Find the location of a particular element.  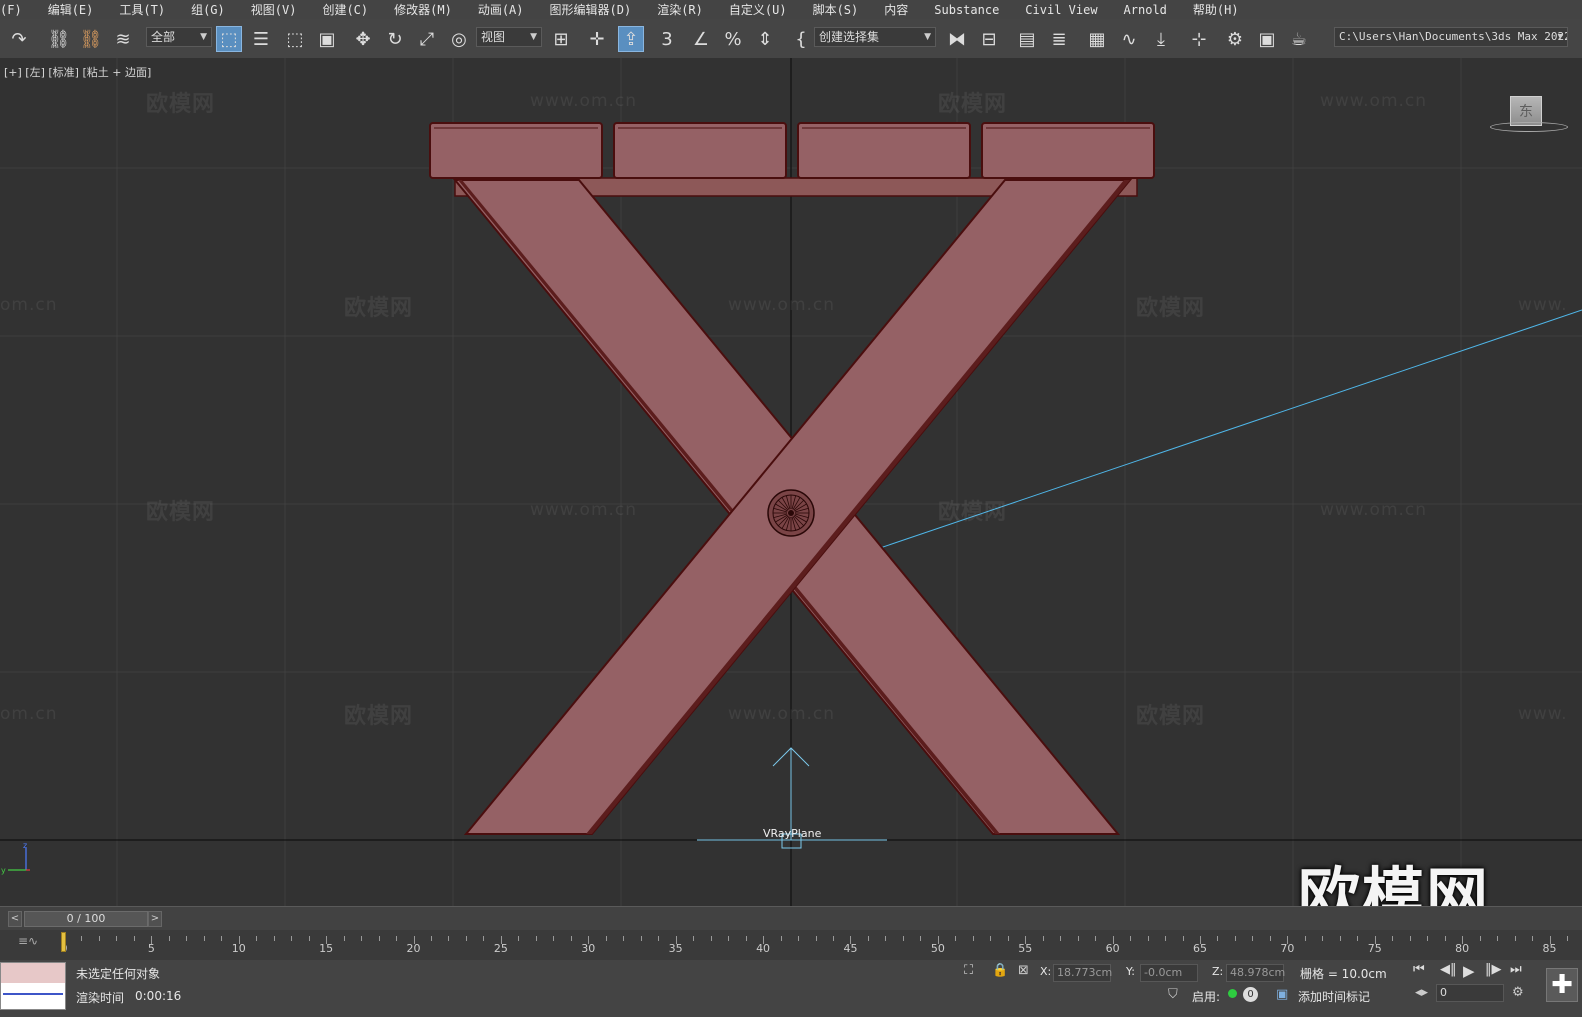

enable-count-badge: 0 is located at coordinates (1250, 994).